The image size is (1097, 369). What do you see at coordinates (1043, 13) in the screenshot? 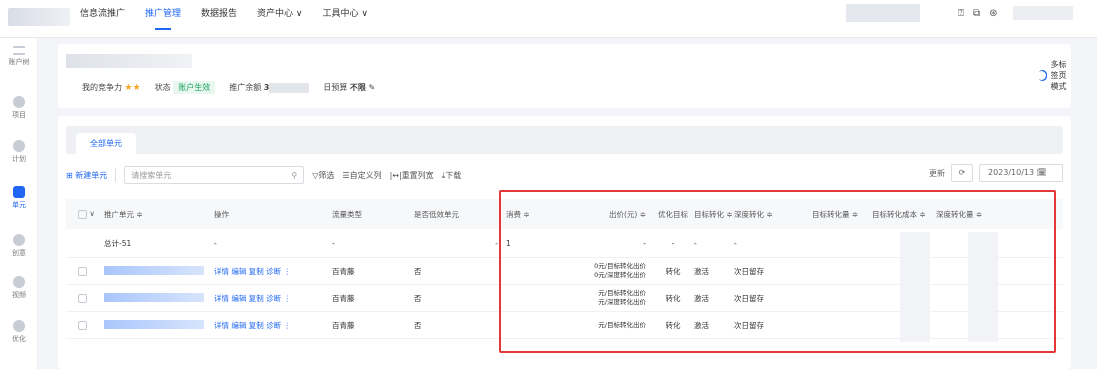
I see `username` at bounding box center [1043, 13].